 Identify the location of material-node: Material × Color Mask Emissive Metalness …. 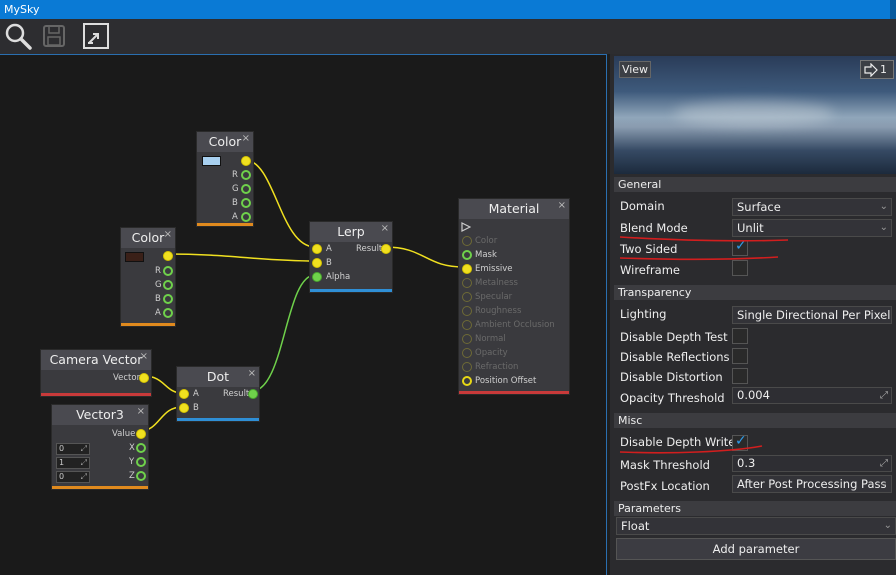
(514, 296).